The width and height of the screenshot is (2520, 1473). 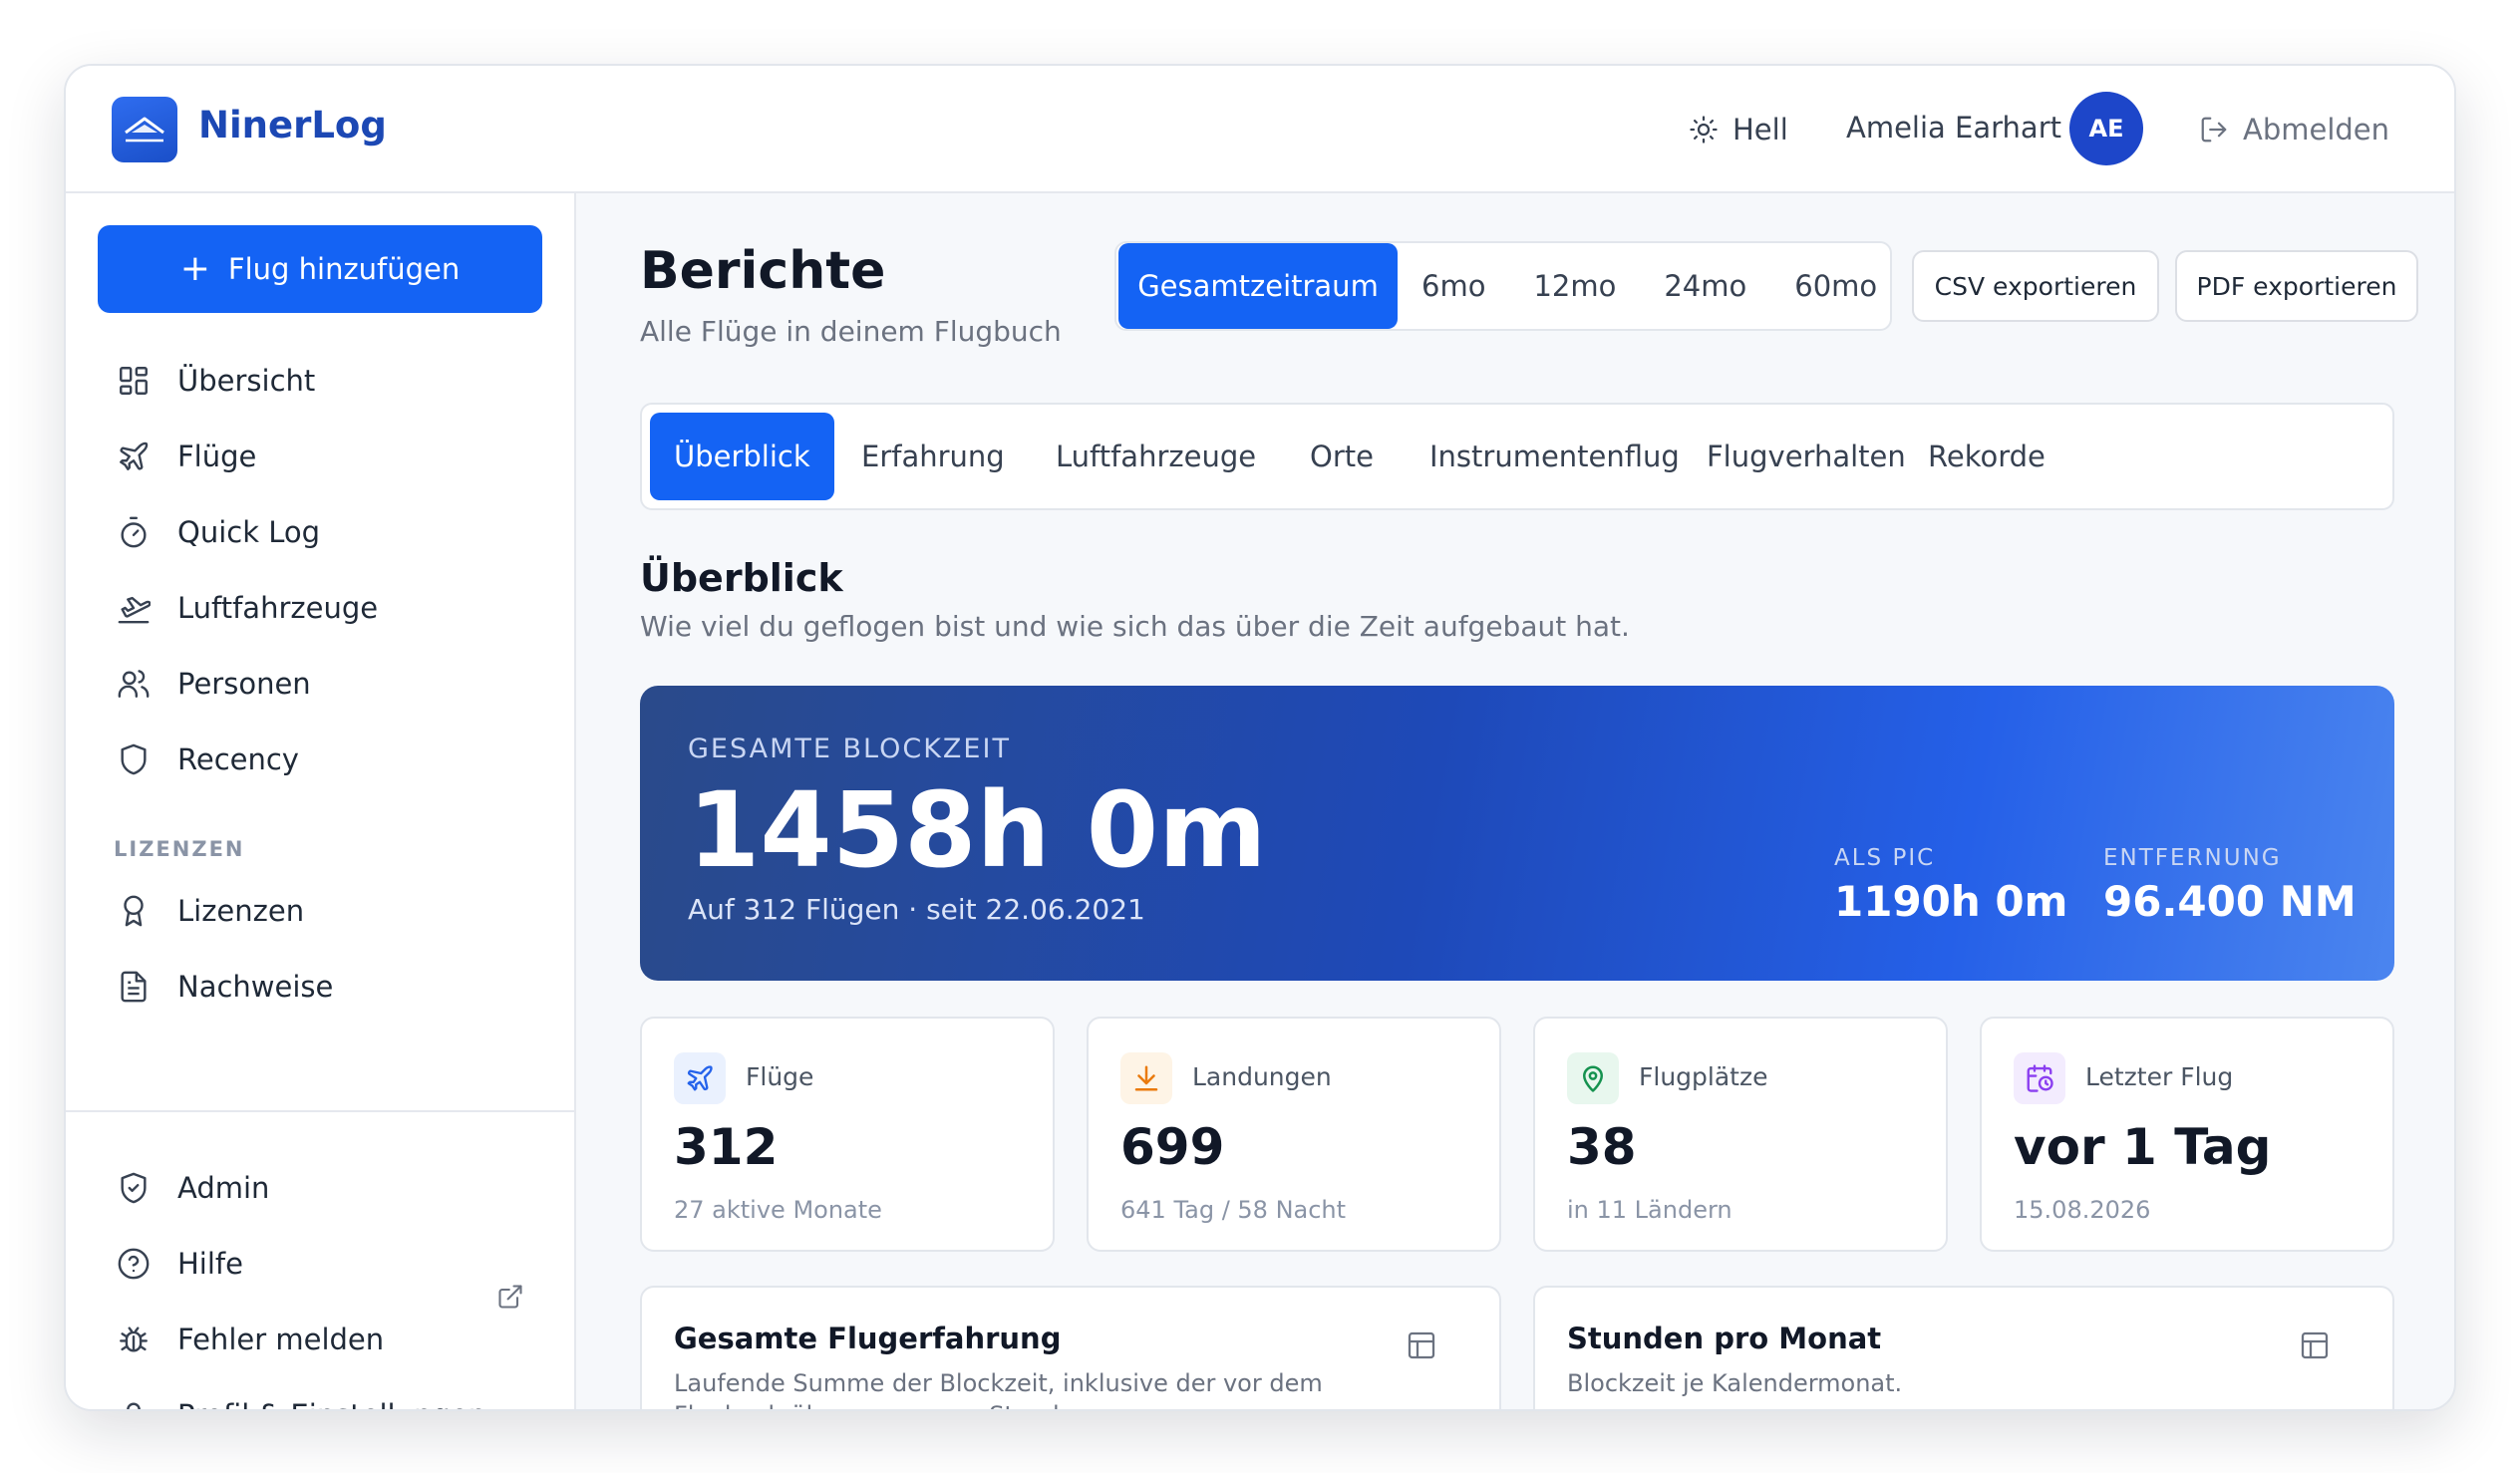 I want to click on section-label-licenses: LIZENZEN, so click(x=179, y=849).